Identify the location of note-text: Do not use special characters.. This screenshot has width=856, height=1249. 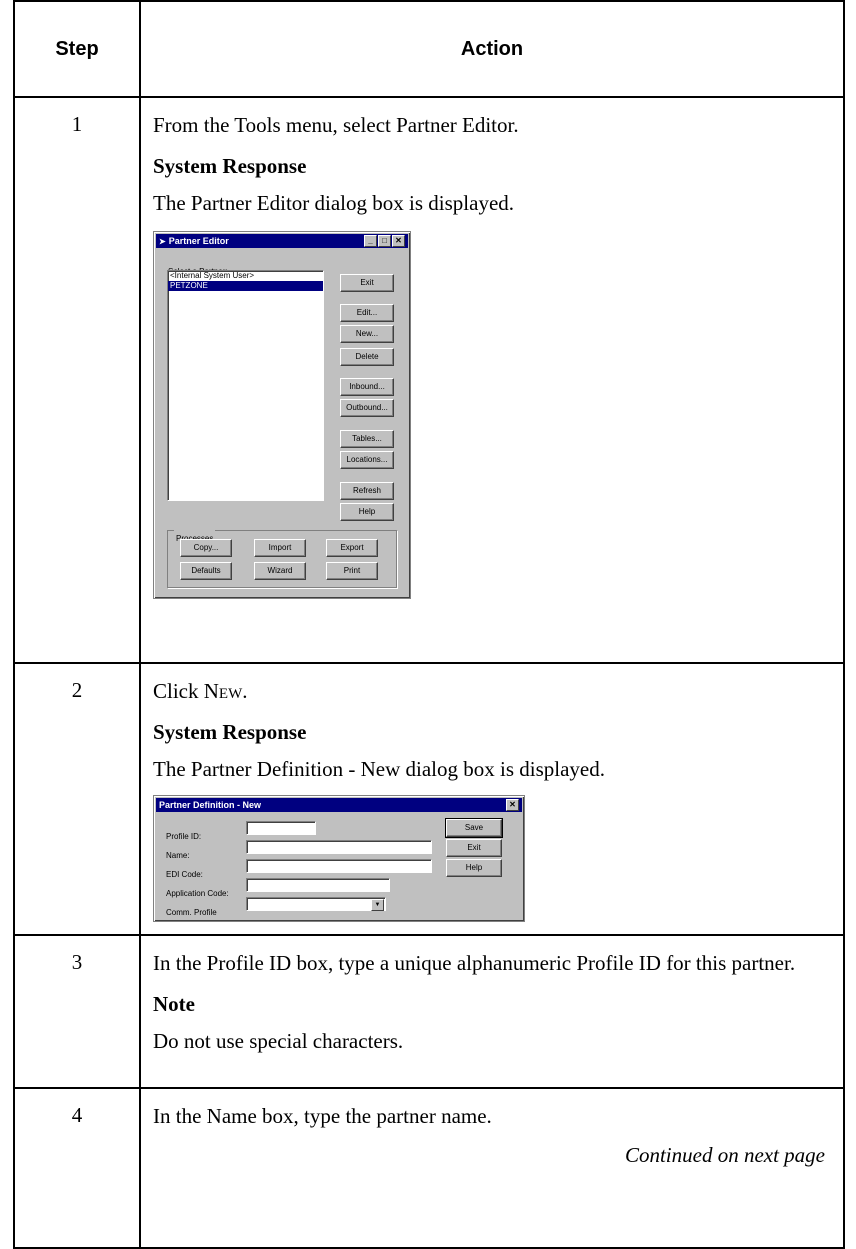
(278, 1041).